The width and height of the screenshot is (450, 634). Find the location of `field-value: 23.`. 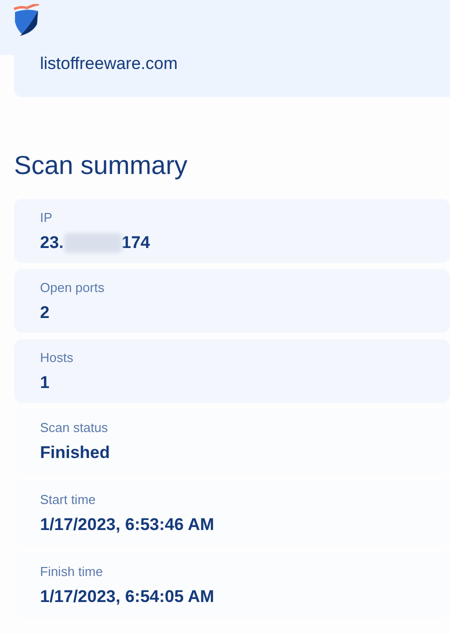

field-value: 23. is located at coordinates (52, 243).